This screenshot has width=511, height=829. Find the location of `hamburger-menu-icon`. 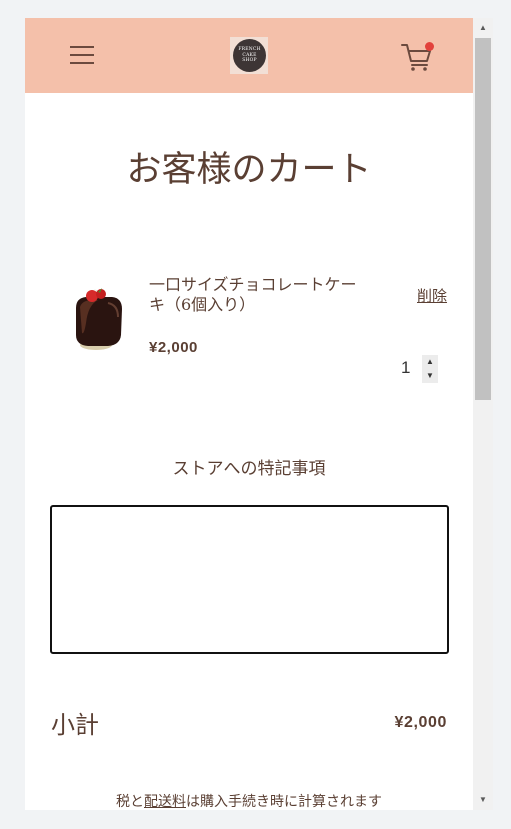

hamburger-menu-icon is located at coordinates (82, 55).